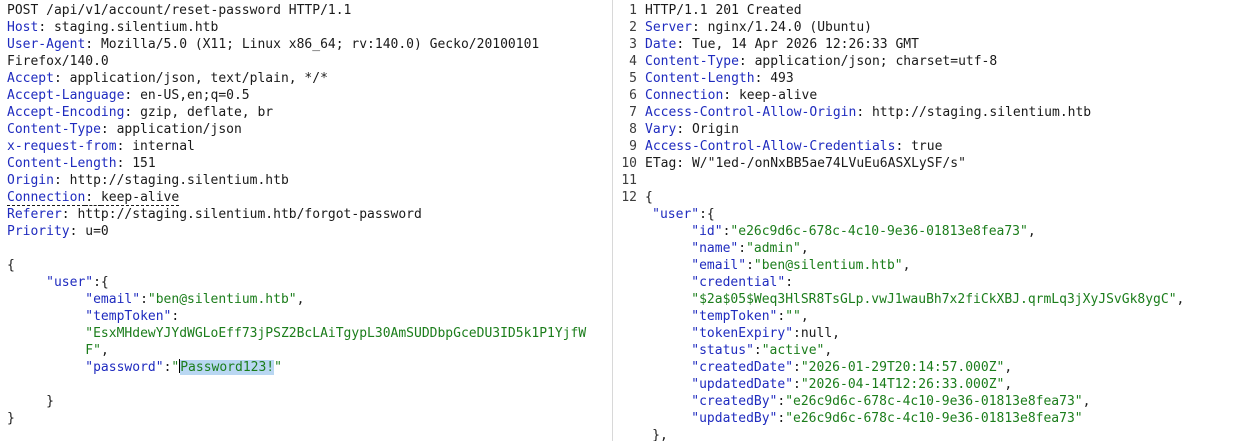 The width and height of the screenshot is (1249, 441). I want to click on json-value: "2026-04-14T12:26:33.000Z", so click(902, 384).